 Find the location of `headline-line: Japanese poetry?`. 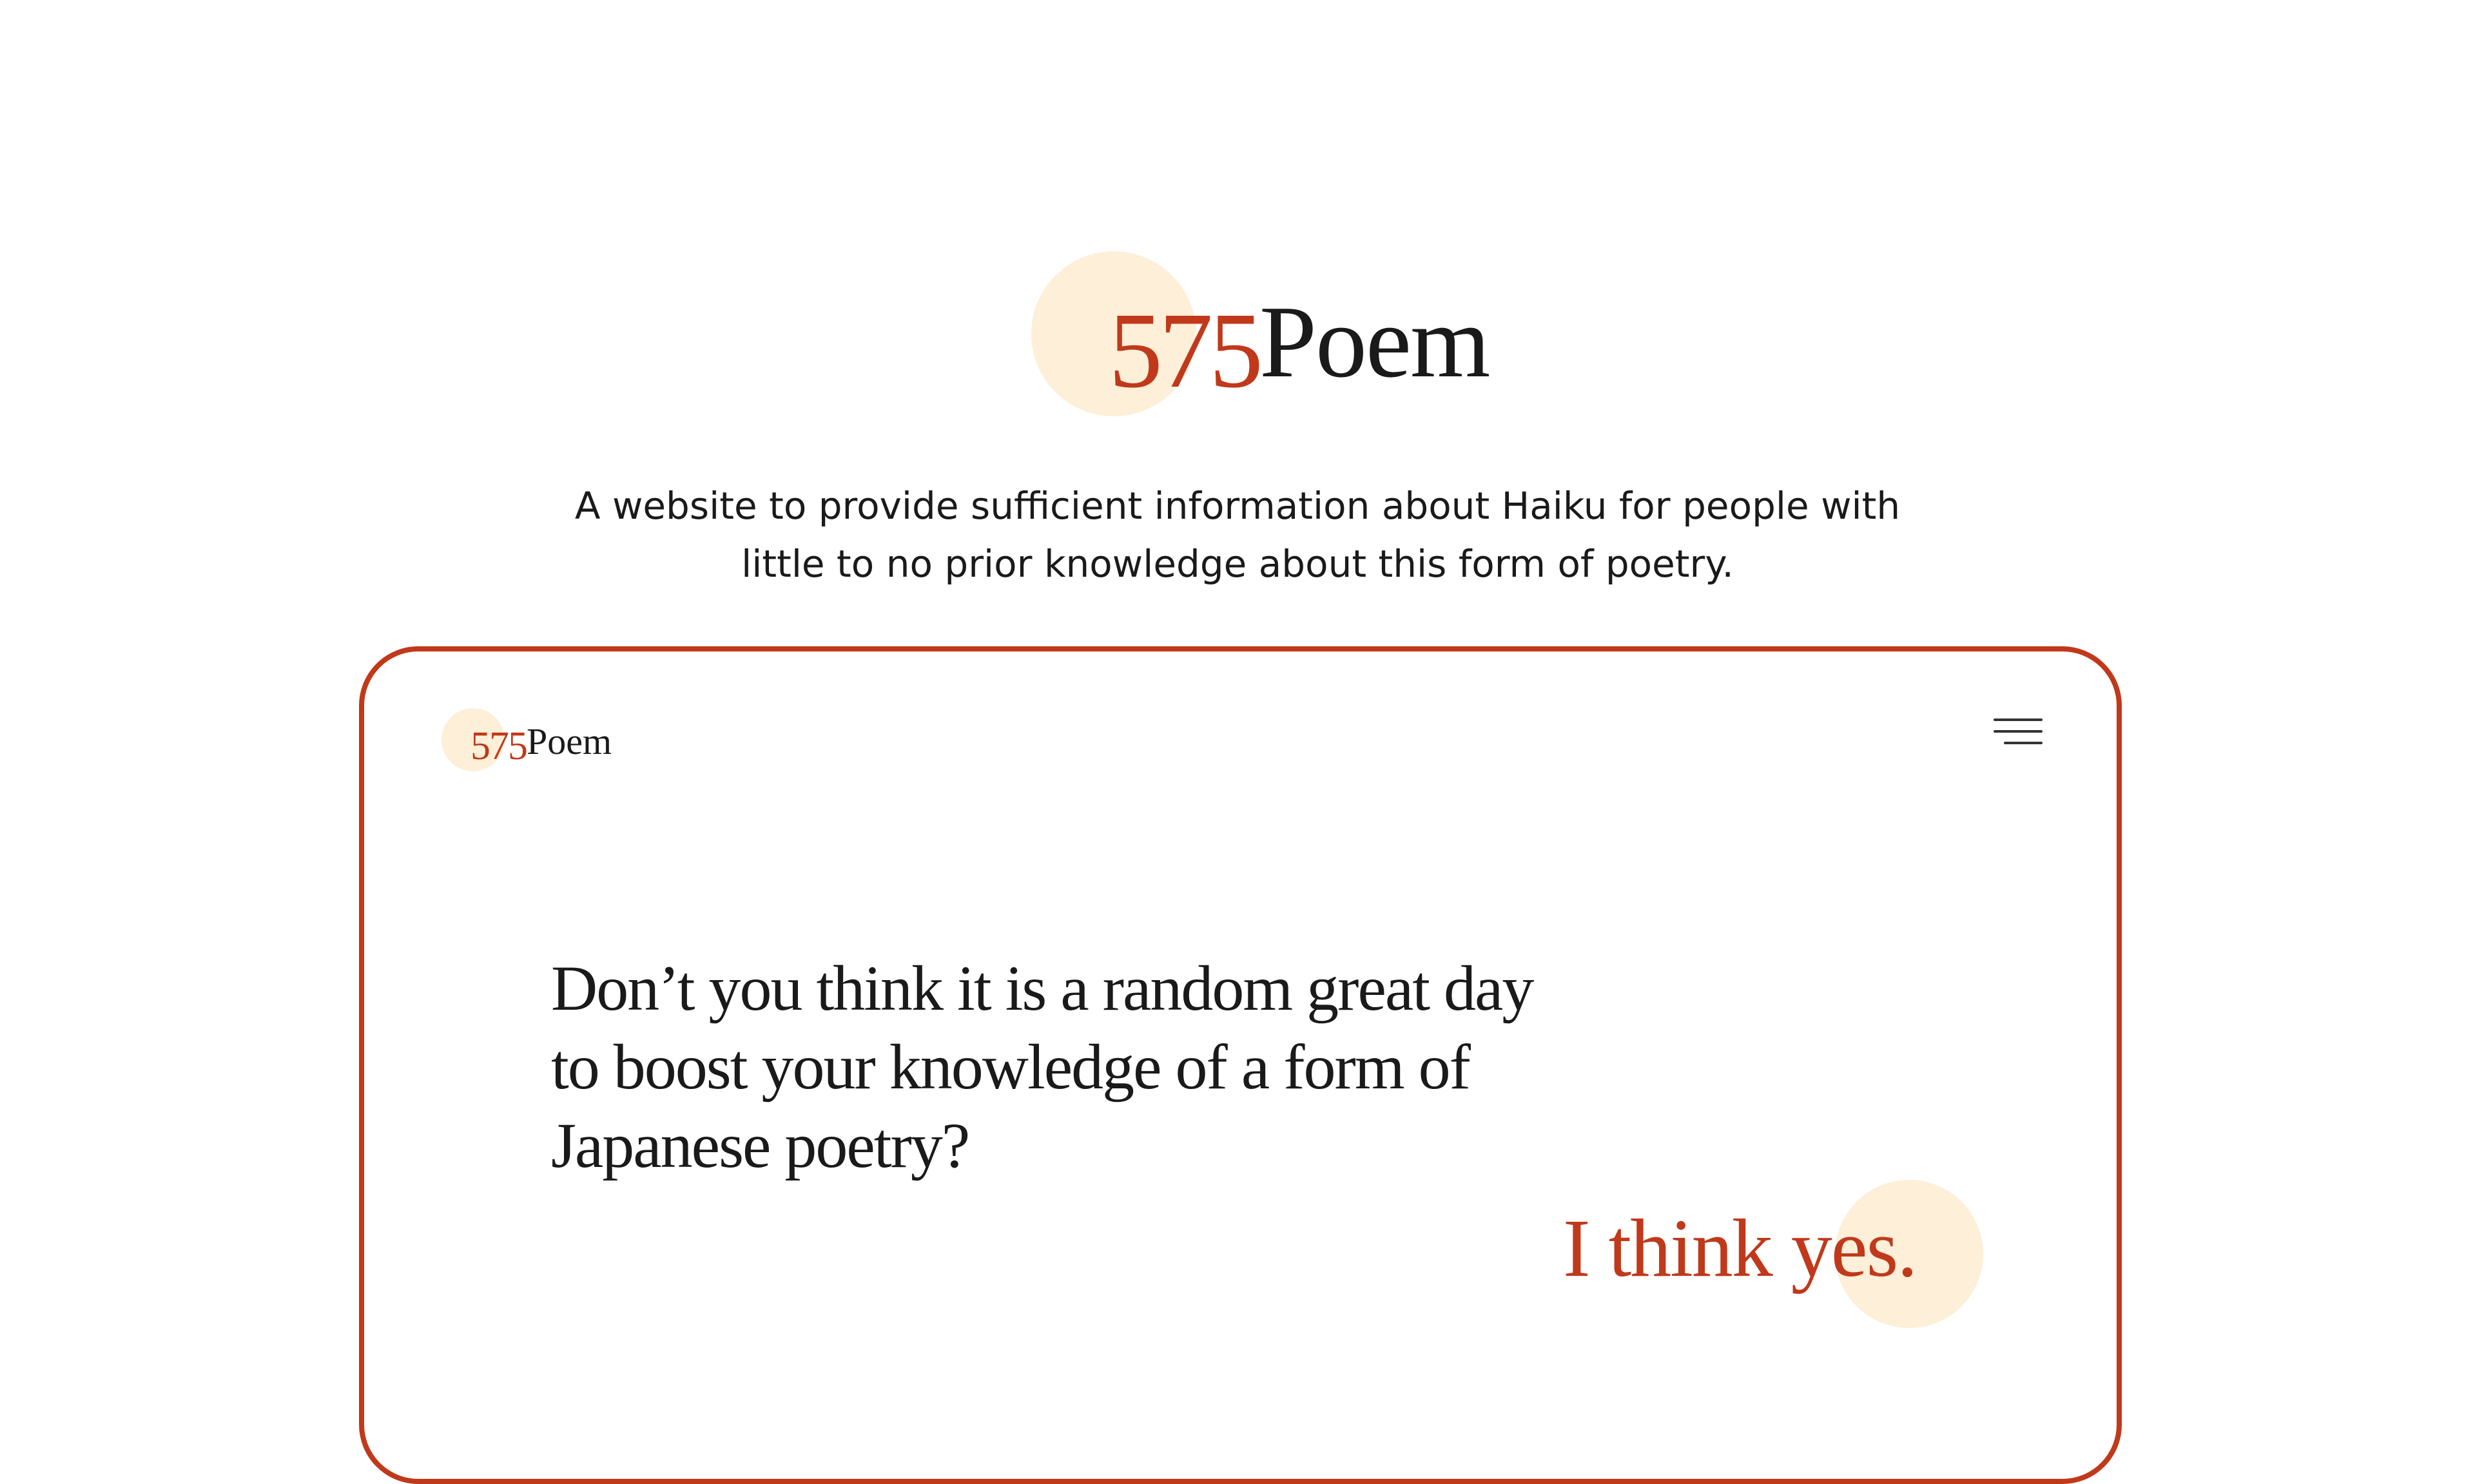

headline-line: Japanese poetry? is located at coordinates (760, 1145).